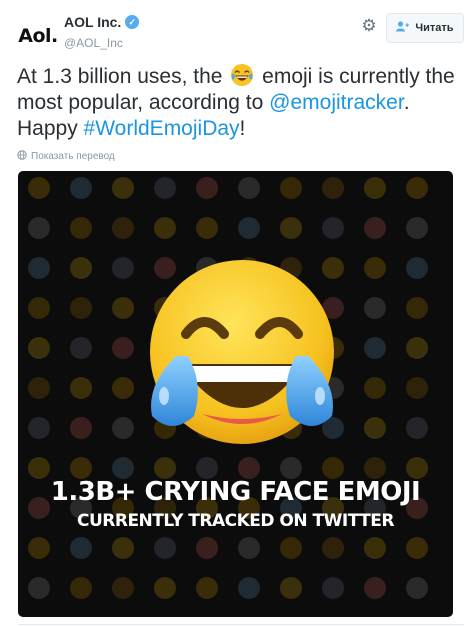 Image resolution: width=473 pixels, height=626 pixels. I want to click on divider, so click(241, 624).